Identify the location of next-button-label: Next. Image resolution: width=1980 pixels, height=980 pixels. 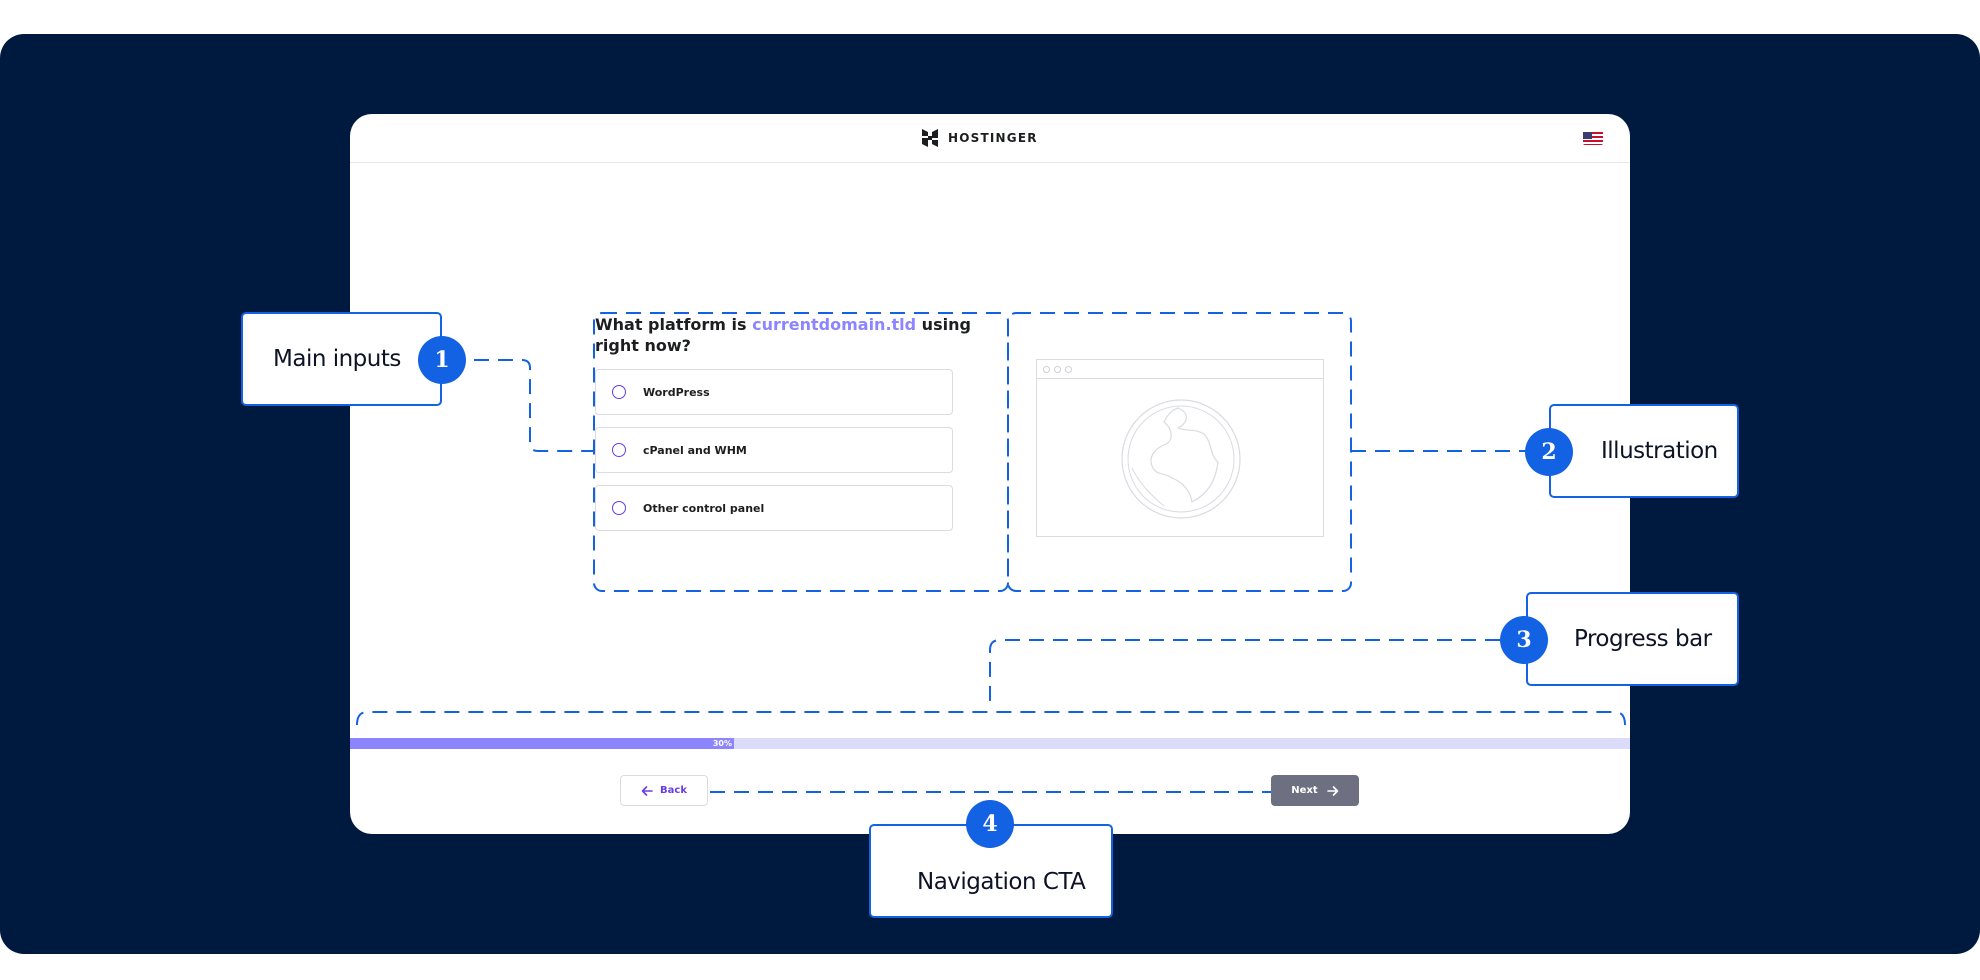
(1304, 790).